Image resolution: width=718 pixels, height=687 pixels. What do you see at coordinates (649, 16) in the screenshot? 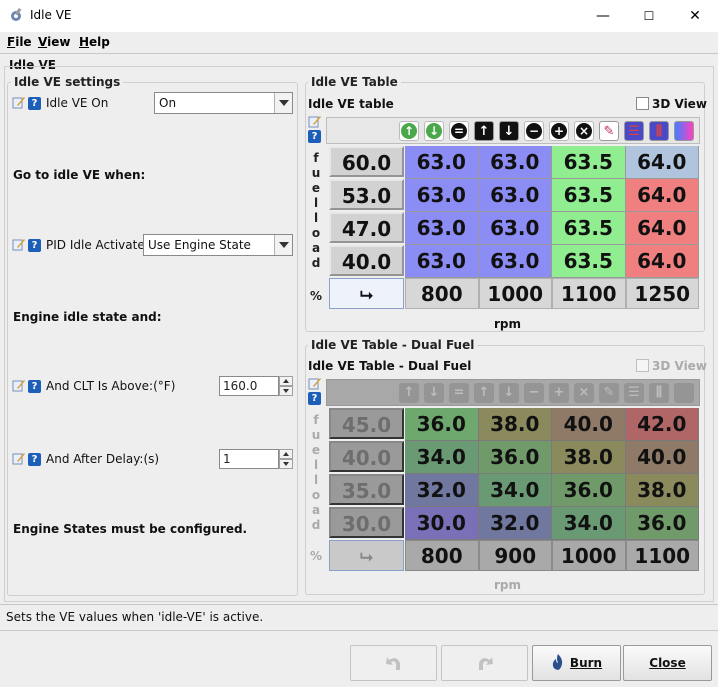
I see `maximize-button: ☐` at bounding box center [649, 16].